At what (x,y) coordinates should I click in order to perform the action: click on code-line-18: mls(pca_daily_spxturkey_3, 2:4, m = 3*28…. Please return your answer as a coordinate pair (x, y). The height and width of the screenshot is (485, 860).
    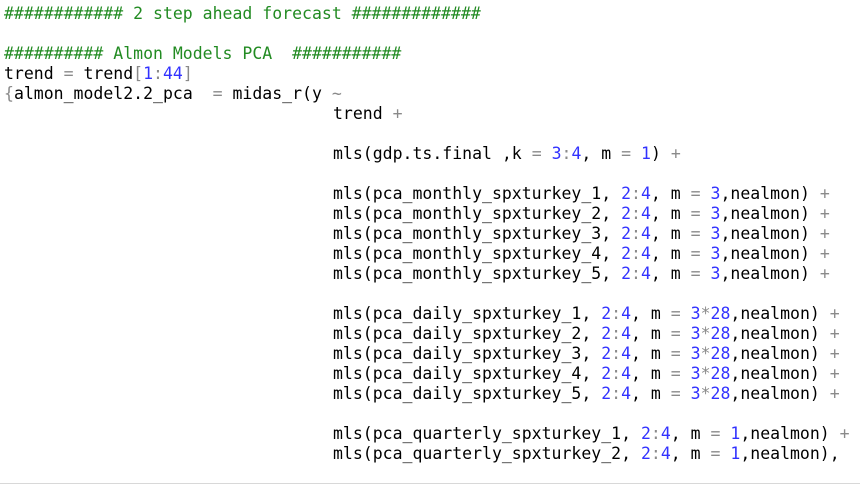
    Looking at the image, I should click on (586, 354).